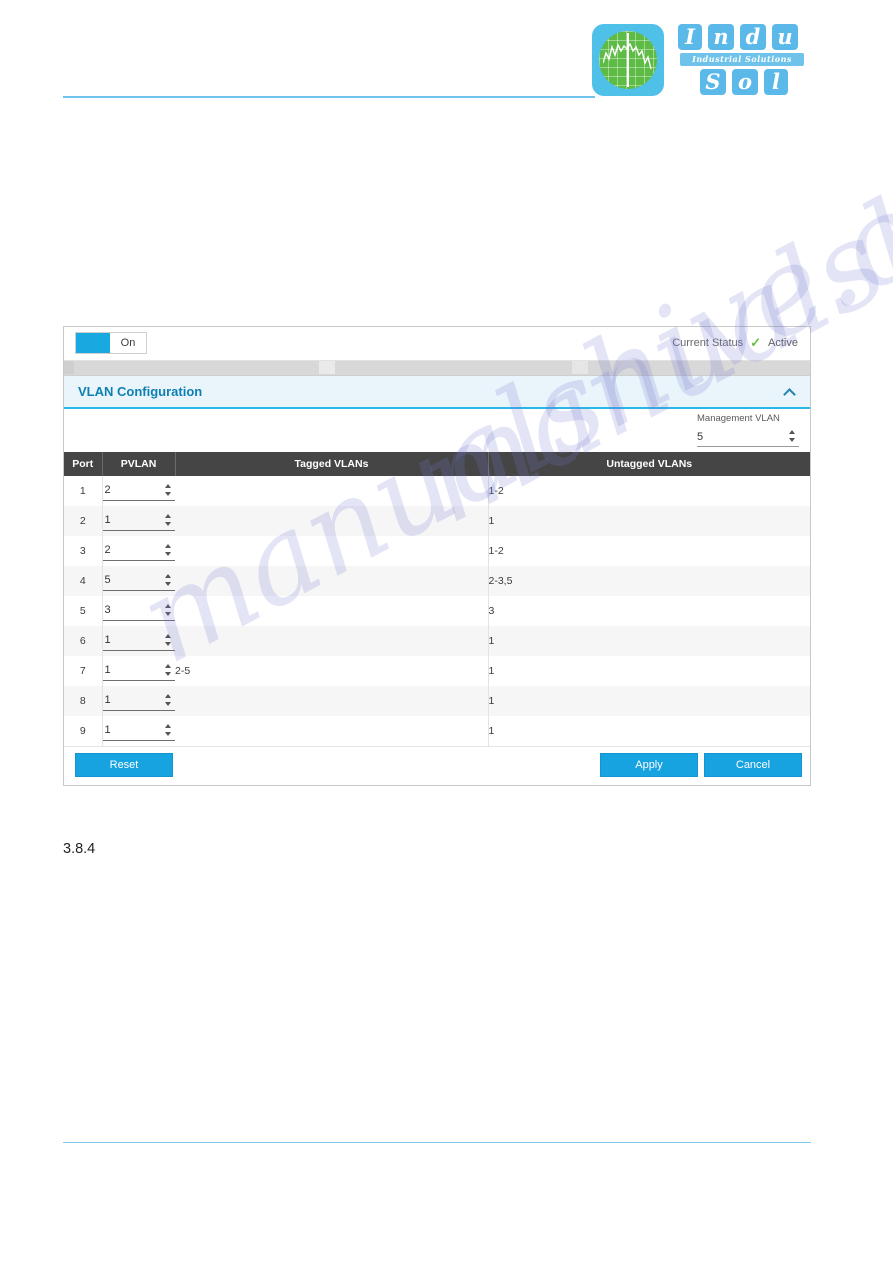  What do you see at coordinates (437, 368) in the screenshot?
I see `horizontal-scrollbar` at bounding box center [437, 368].